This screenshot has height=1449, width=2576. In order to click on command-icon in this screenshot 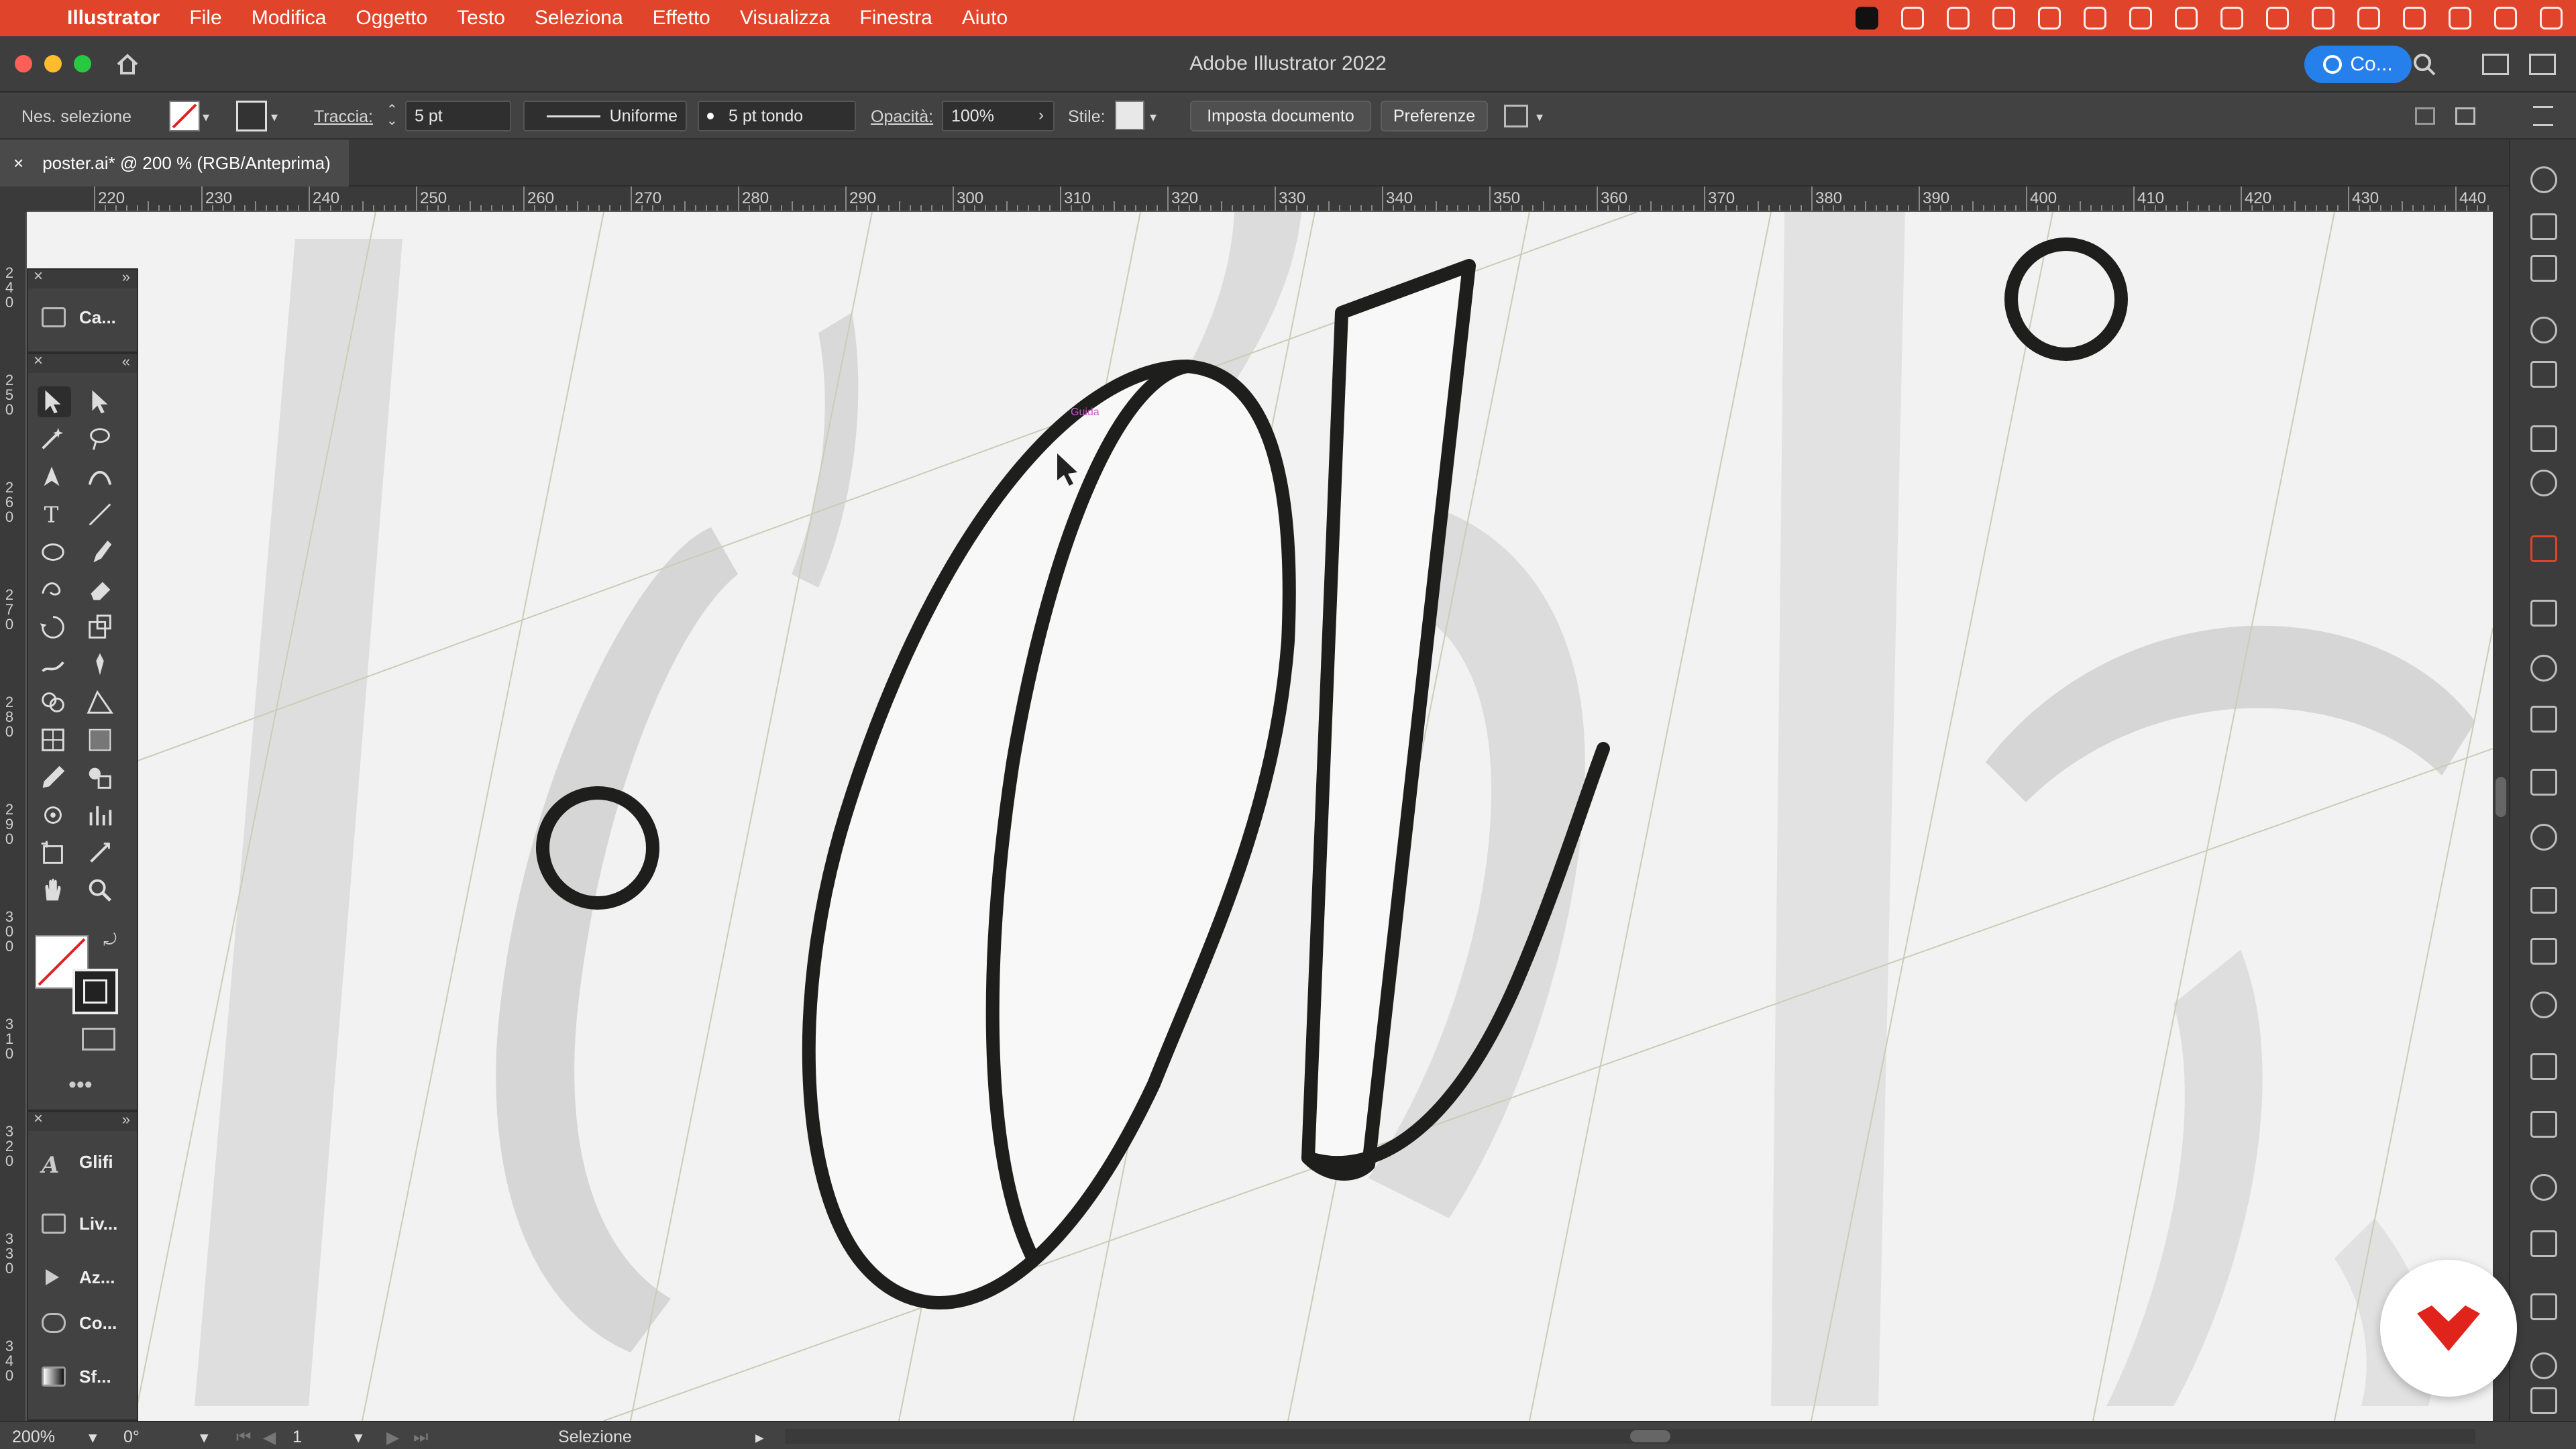, I will do `click(1867, 18)`.